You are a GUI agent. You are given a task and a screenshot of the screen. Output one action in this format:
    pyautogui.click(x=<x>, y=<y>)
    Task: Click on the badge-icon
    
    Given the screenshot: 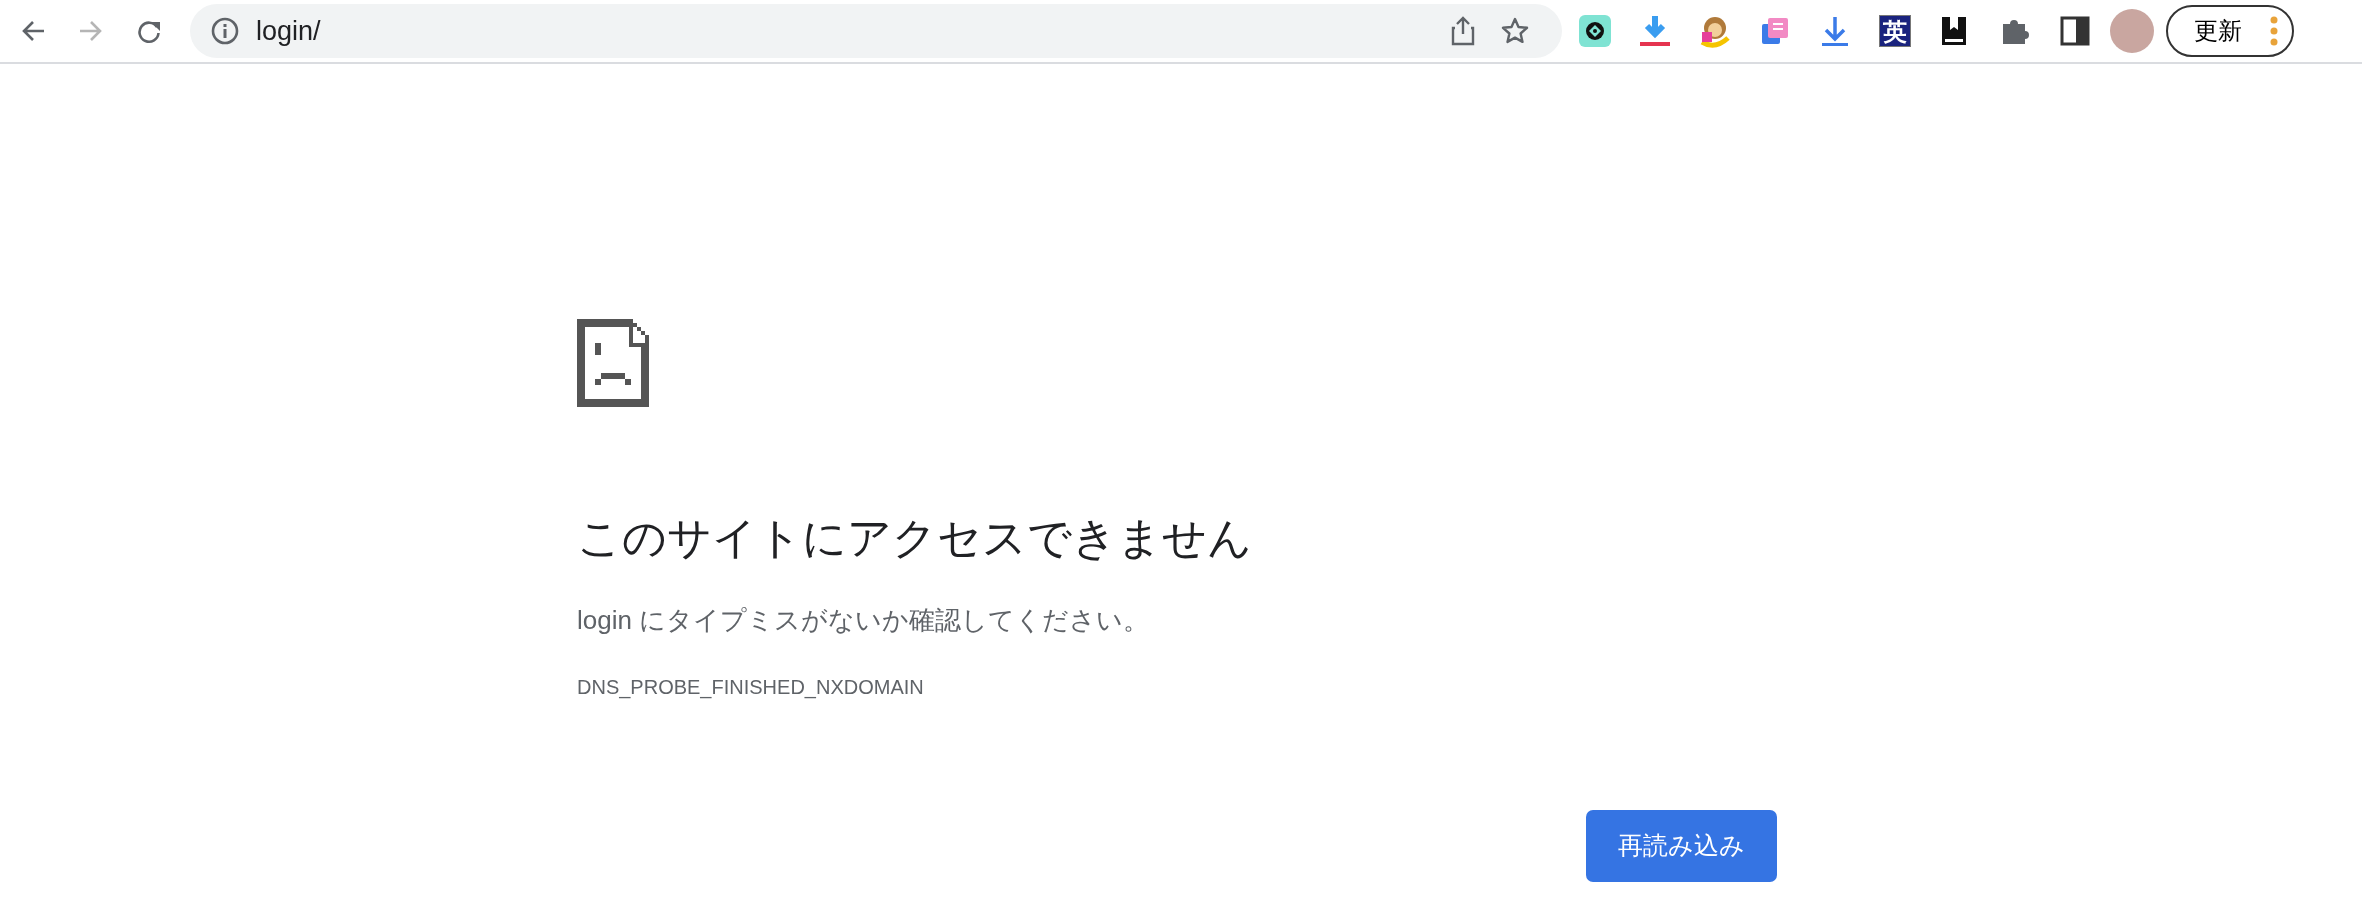 What is the action you would take?
    pyautogui.click(x=1595, y=31)
    